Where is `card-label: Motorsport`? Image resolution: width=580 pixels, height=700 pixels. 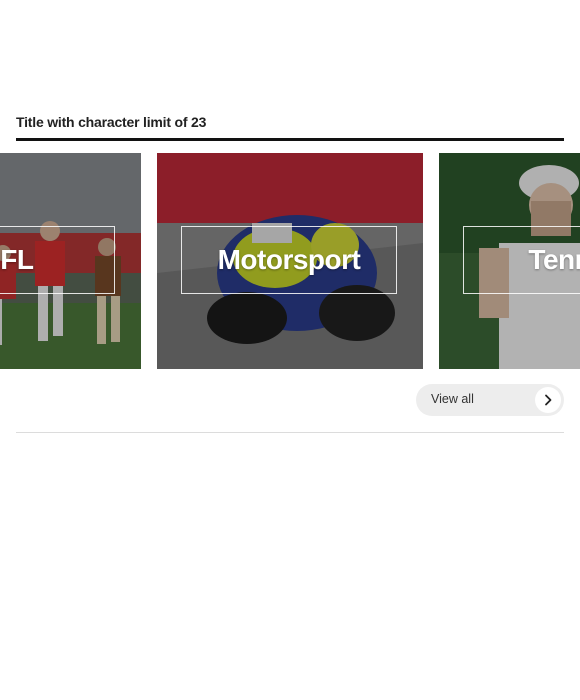 card-label: Motorsport is located at coordinates (289, 259).